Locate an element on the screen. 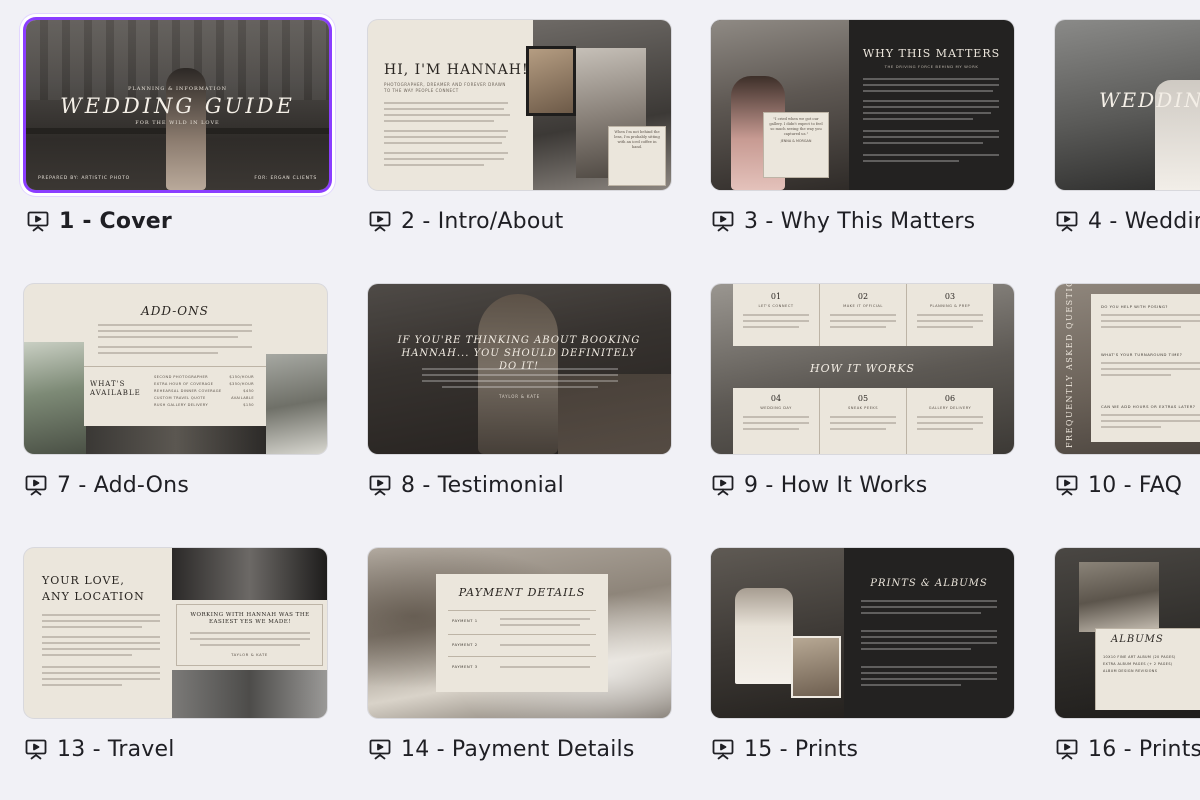  slide-label: 14 - Payment Details is located at coordinates (501, 749).